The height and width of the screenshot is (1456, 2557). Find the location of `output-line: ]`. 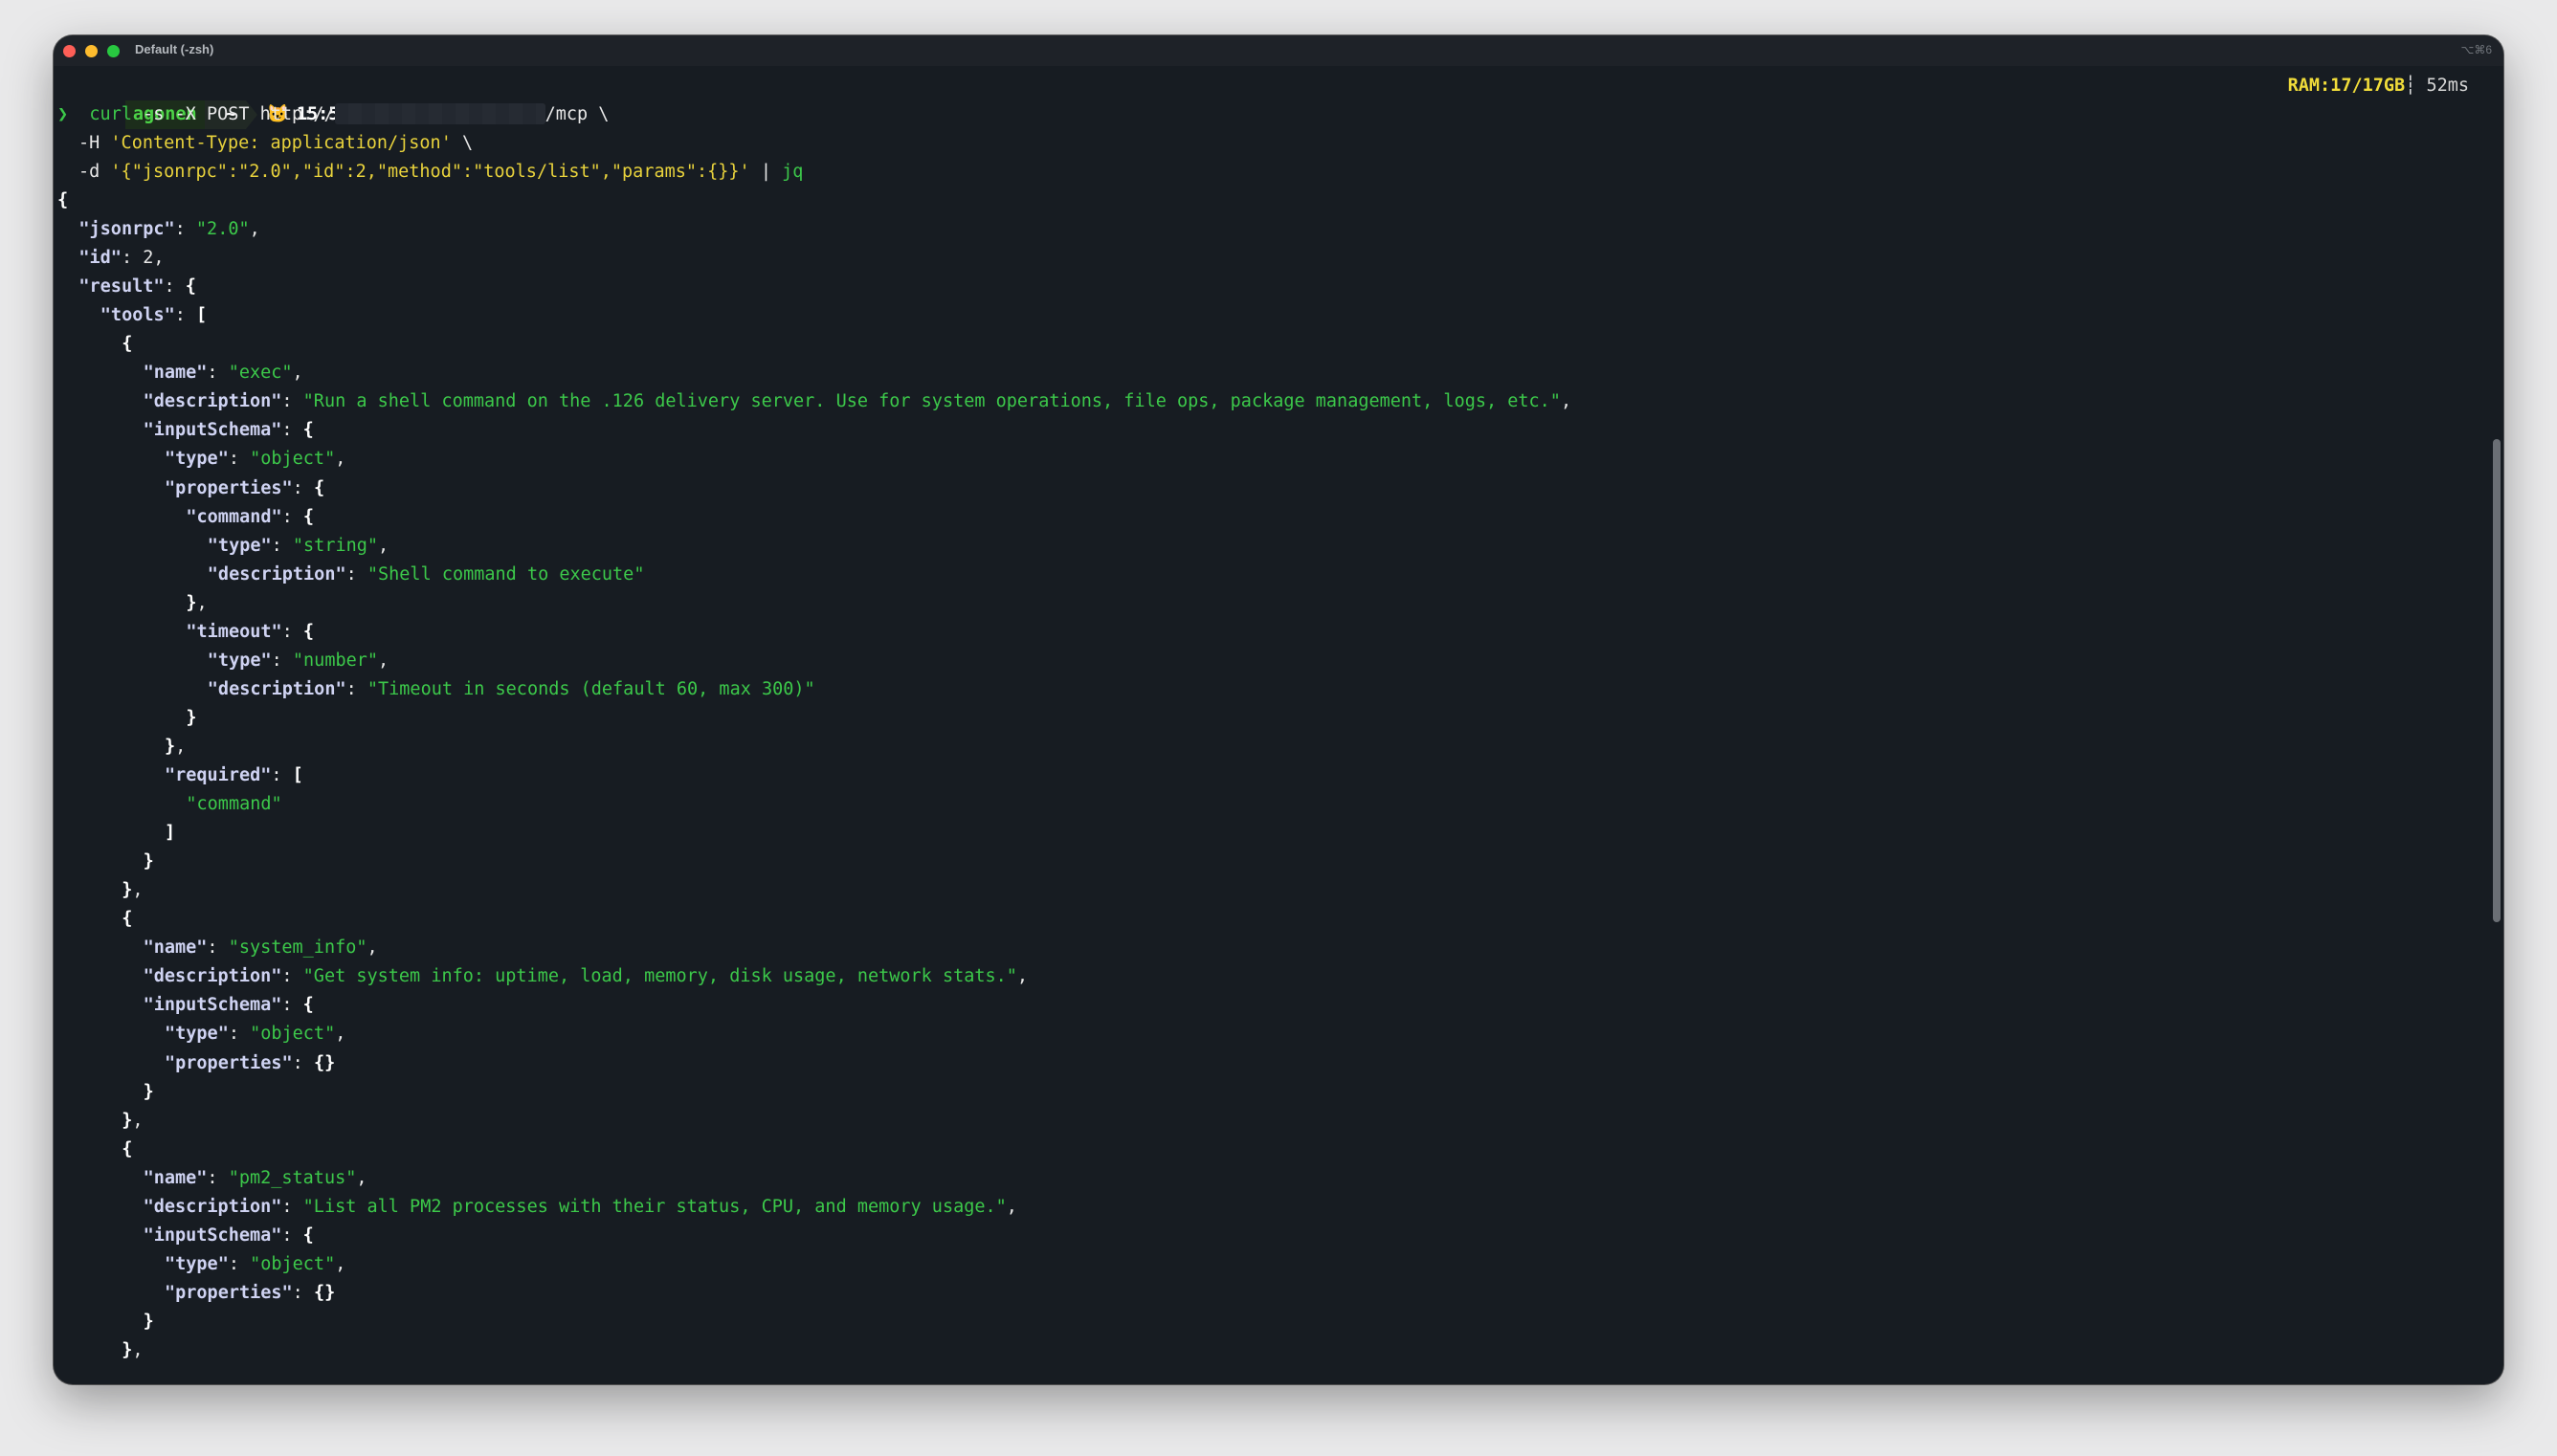

output-line: ] is located at coordinates (170, 834).